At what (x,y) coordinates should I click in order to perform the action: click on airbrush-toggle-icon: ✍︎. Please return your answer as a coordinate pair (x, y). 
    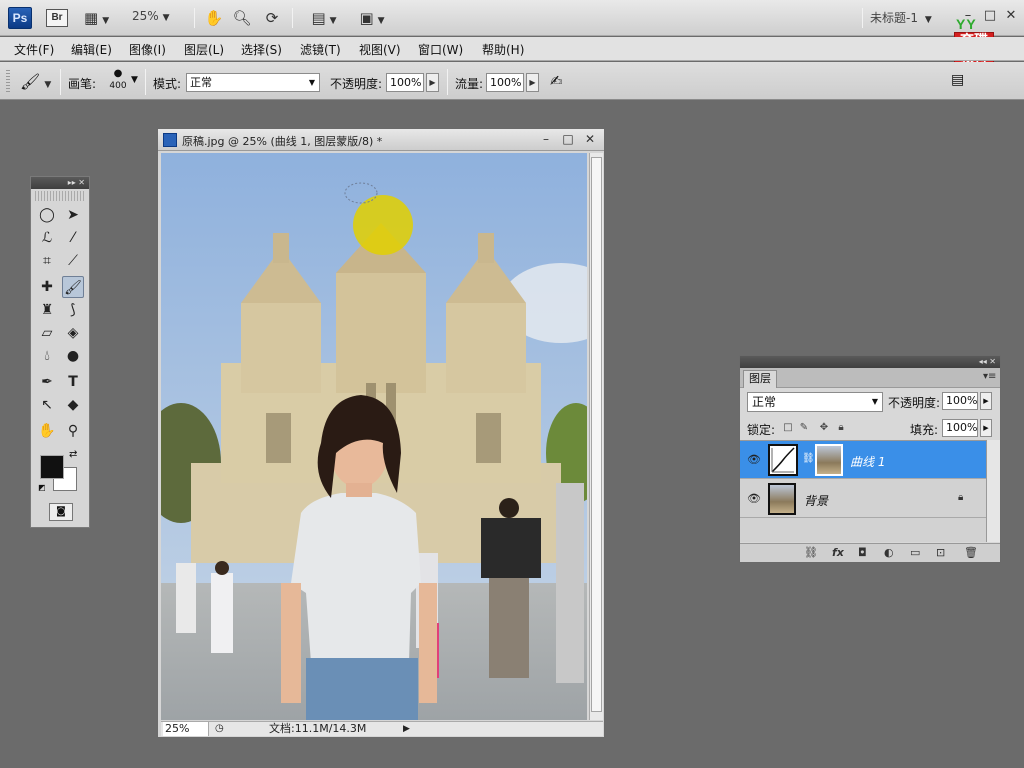
    Looking at the image, I should click on (556, 81).